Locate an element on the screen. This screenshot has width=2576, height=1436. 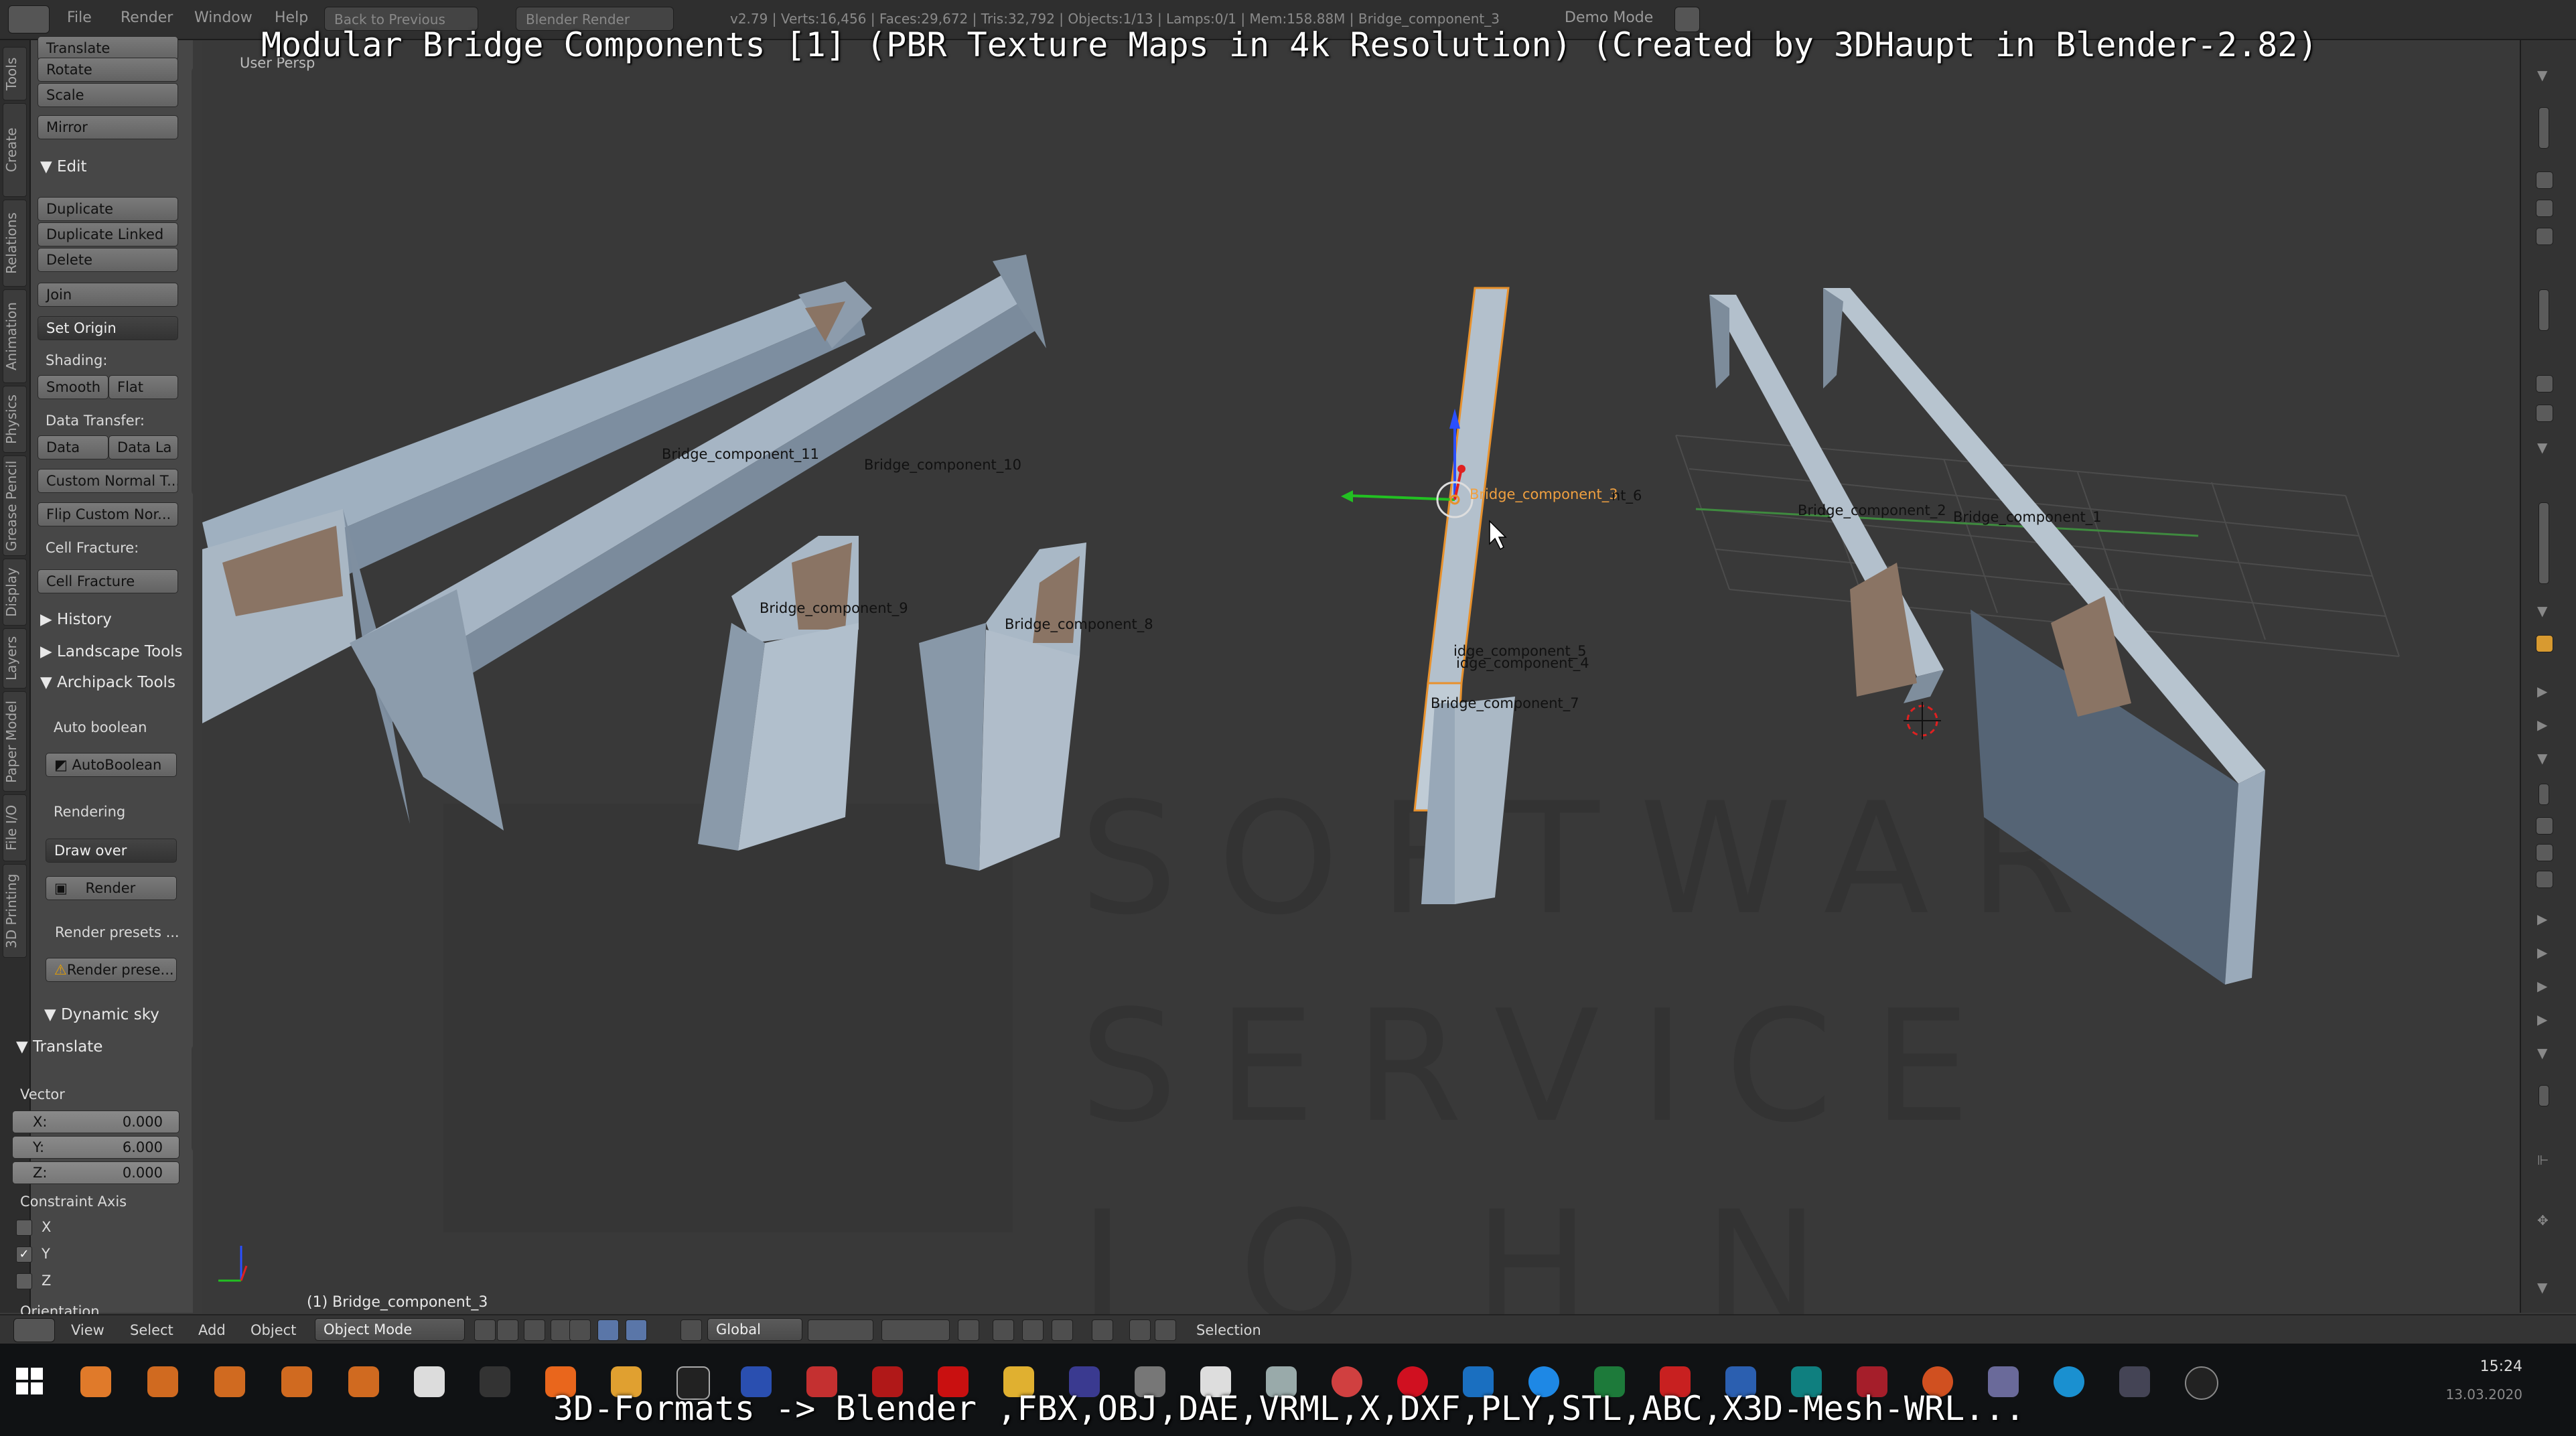
arrow-right-icon-3: ▶ is located at coordinates (2542, 919).